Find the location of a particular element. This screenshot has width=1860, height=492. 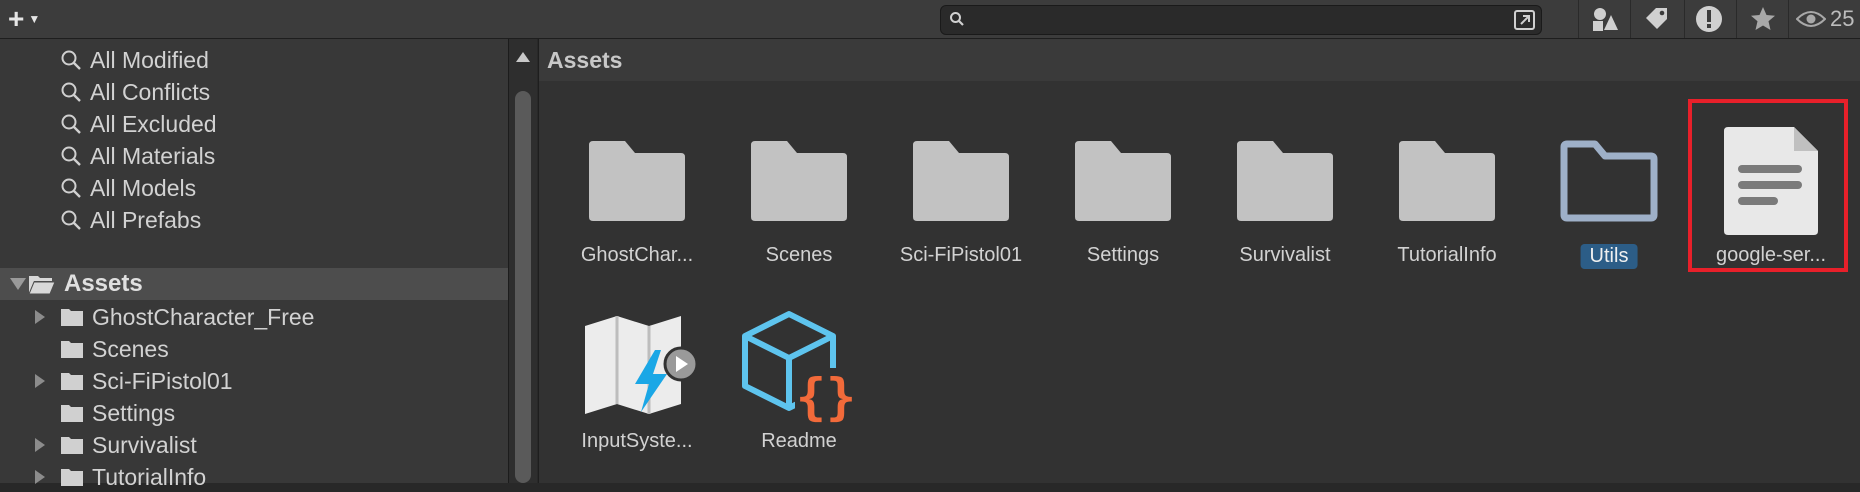

tree-item-sci-fipistol01: Sci-FiPistol01 is located at coordinates (131, 381).